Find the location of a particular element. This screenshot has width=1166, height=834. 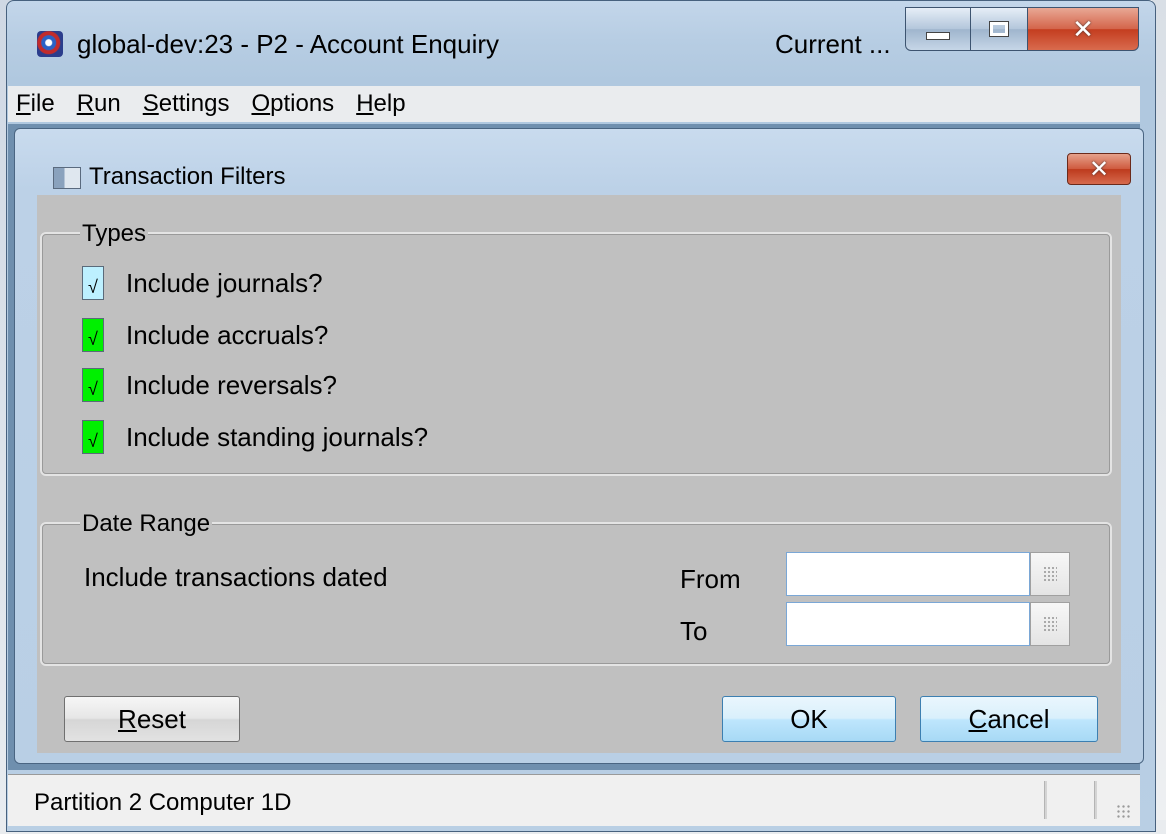

menu-bar: File Run Settings Options Help is located at coordinates (574, 104).